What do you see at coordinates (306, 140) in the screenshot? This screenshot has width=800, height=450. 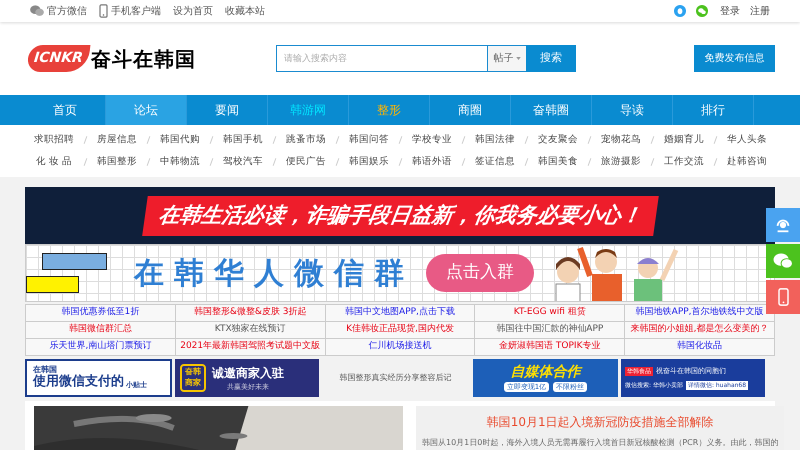 I see `category-link: 跳蚤市场` at bounding box center [306, 140].